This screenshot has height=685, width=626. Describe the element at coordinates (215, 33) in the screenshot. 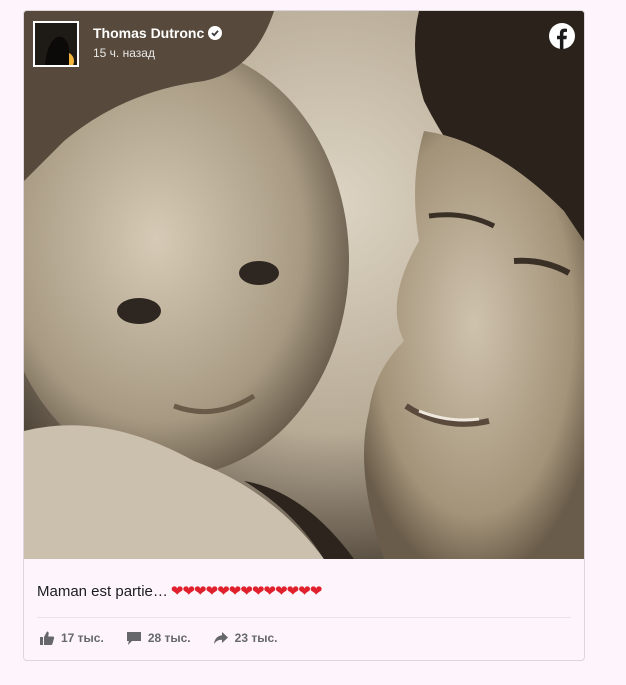

I see `verified-check-icon` at that location.